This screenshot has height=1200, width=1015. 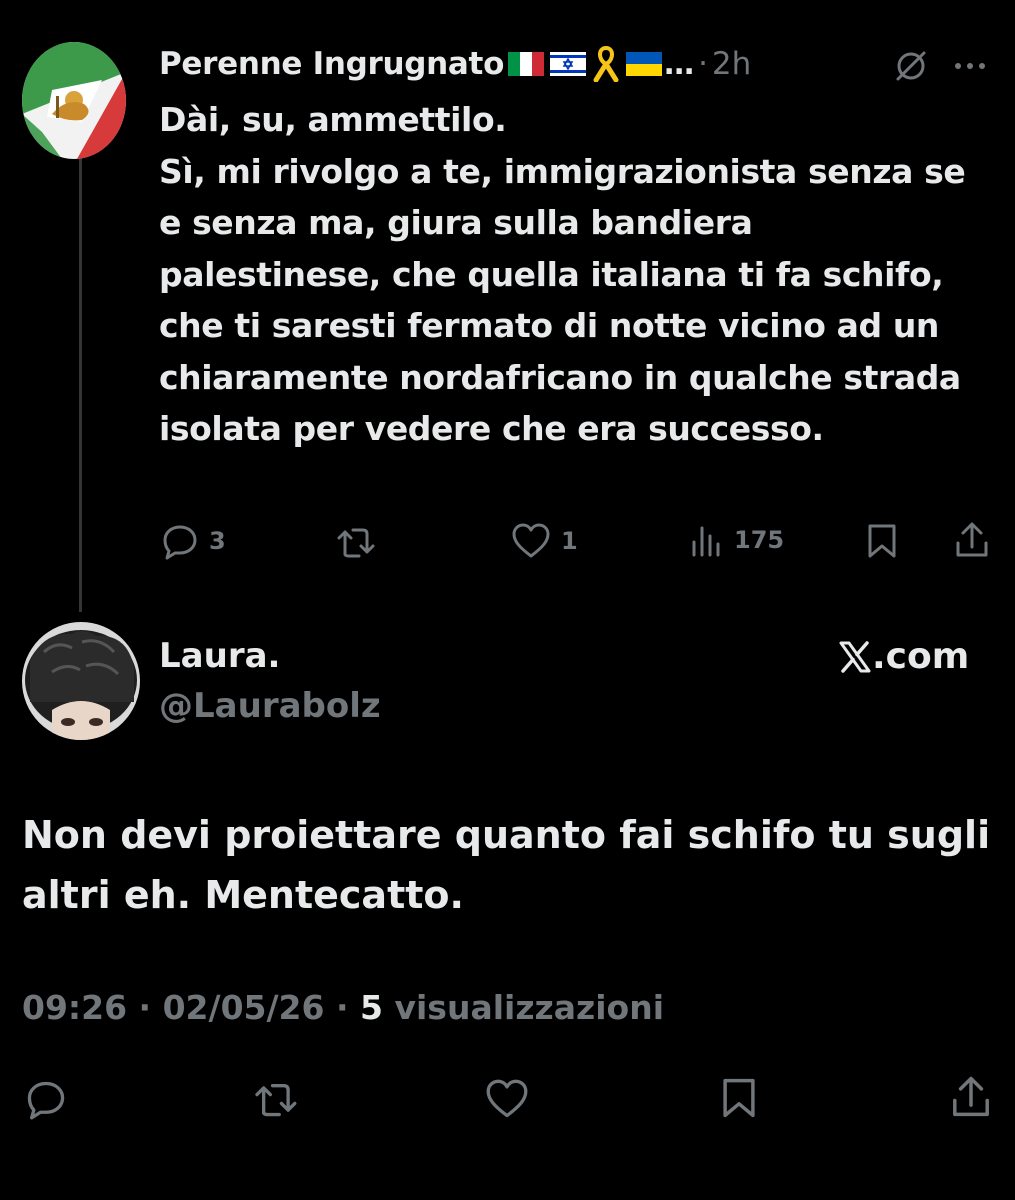 What do you see at coordinates (921, 656) in the screenshot?
I see `source-text: .com` at bounding box center [921, 656].